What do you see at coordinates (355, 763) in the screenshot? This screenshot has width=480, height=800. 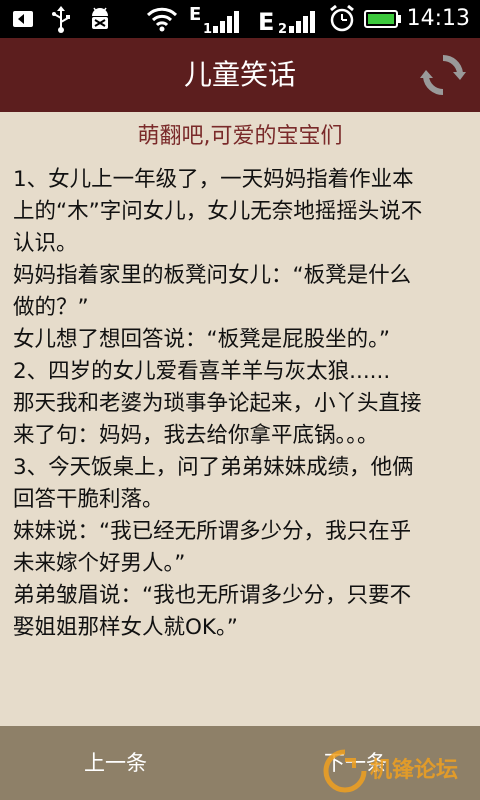 I see `next-button: 下一条` at bounding box center [355, 763].